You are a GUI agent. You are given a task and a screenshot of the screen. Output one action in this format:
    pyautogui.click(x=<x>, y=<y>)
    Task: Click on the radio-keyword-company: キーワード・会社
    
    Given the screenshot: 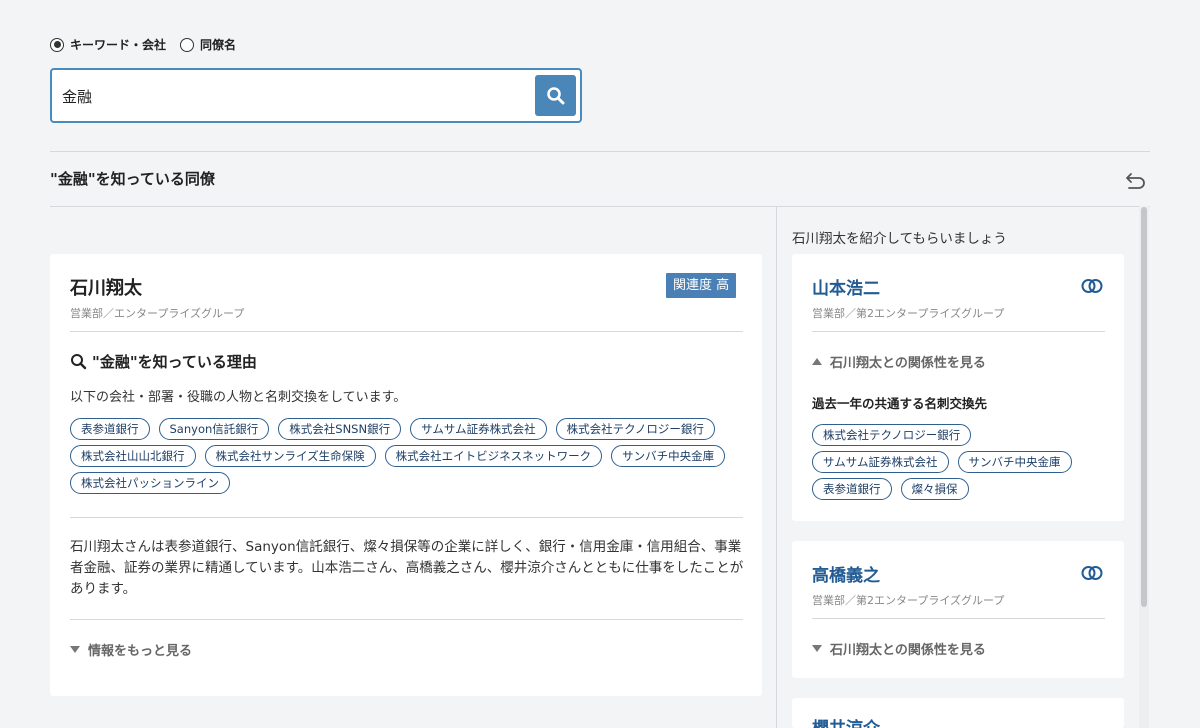 What is the action you would take?
    pyautogui.click(x=108, y=44)
    